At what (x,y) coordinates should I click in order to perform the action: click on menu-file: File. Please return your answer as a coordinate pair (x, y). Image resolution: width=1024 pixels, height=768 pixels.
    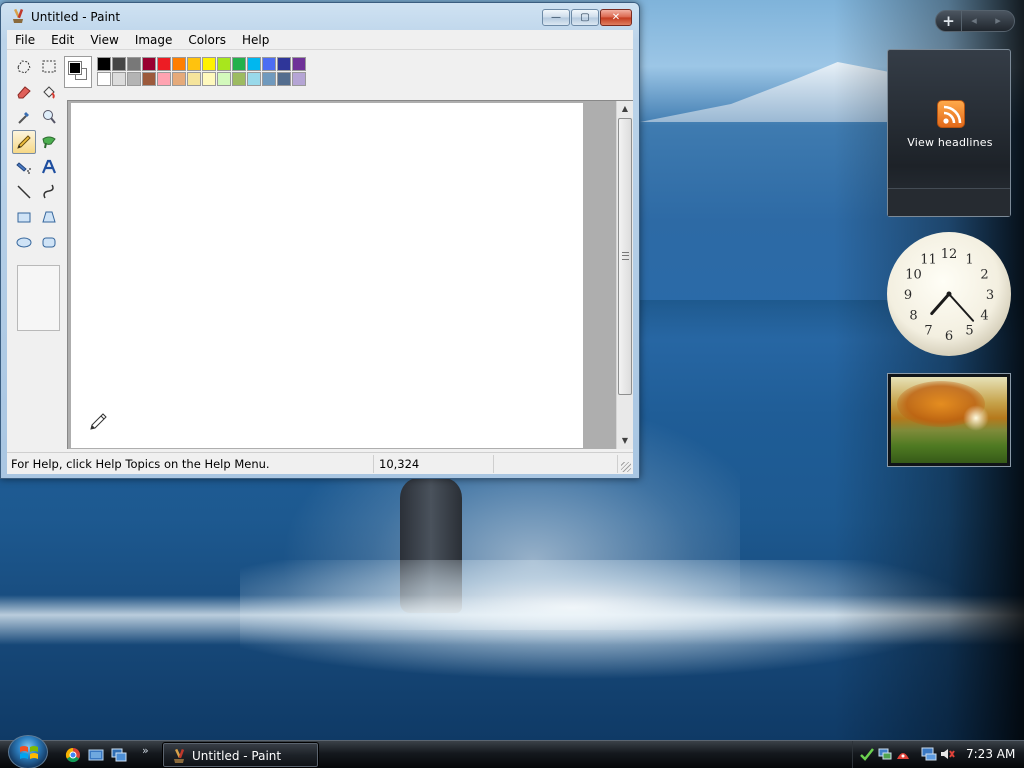
    Looking at the image, I should click on (25, 39).